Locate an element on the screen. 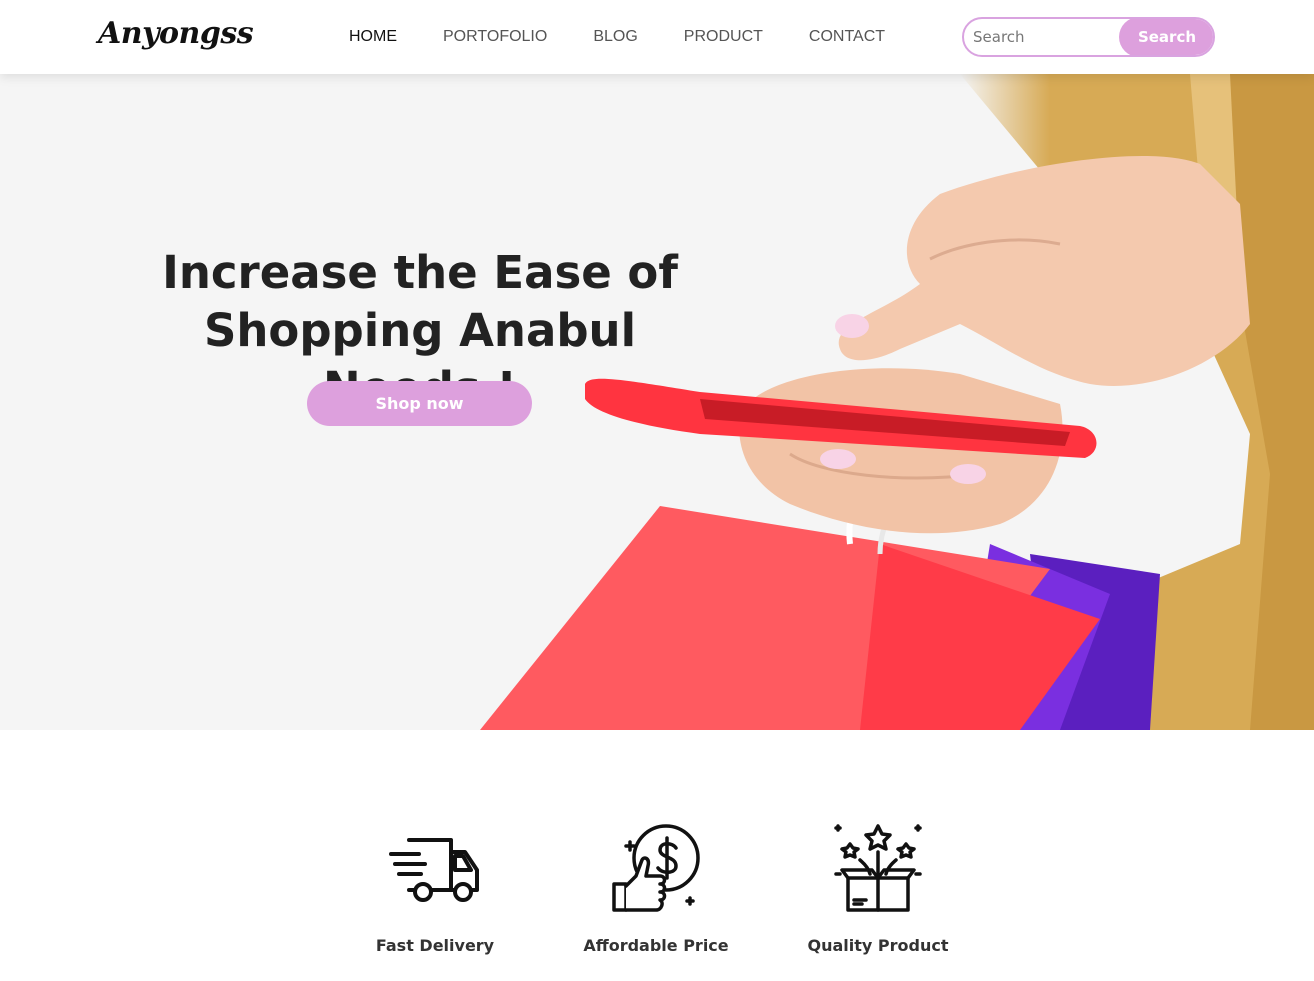 Image resolution: width=1314 pixels, height=981 pixels. feature-quality-product: Quality Product is located at coordinates (878, 888).